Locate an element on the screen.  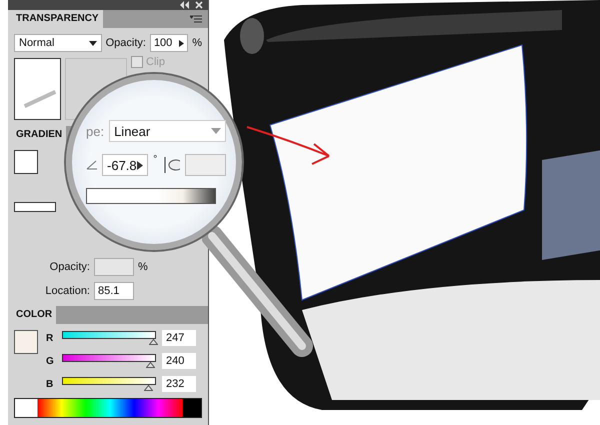
close-icon is located at coordinates (199, 5).